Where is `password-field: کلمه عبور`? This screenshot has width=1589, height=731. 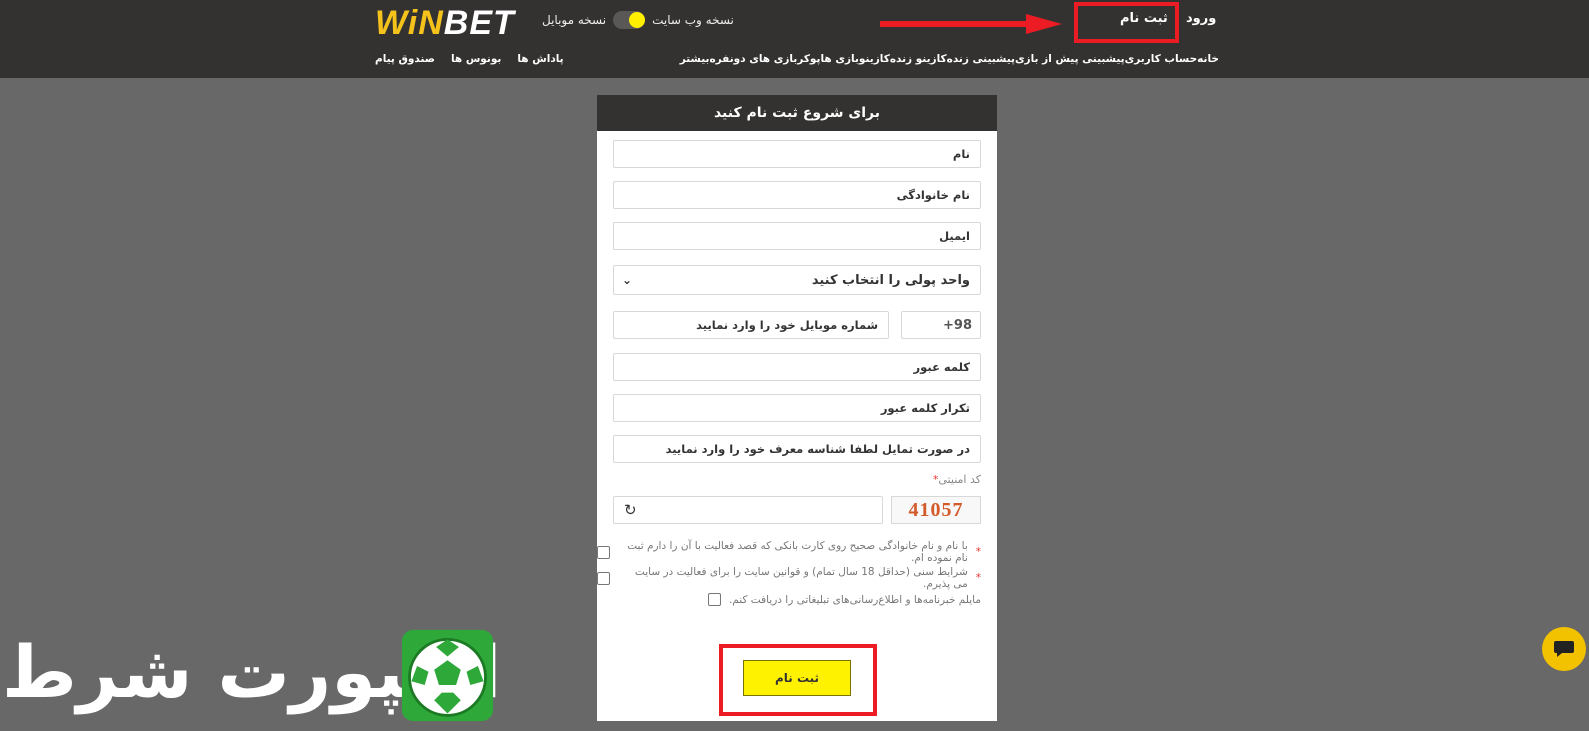 password-field: کلمه عبور is located at coordinates (797, 367).